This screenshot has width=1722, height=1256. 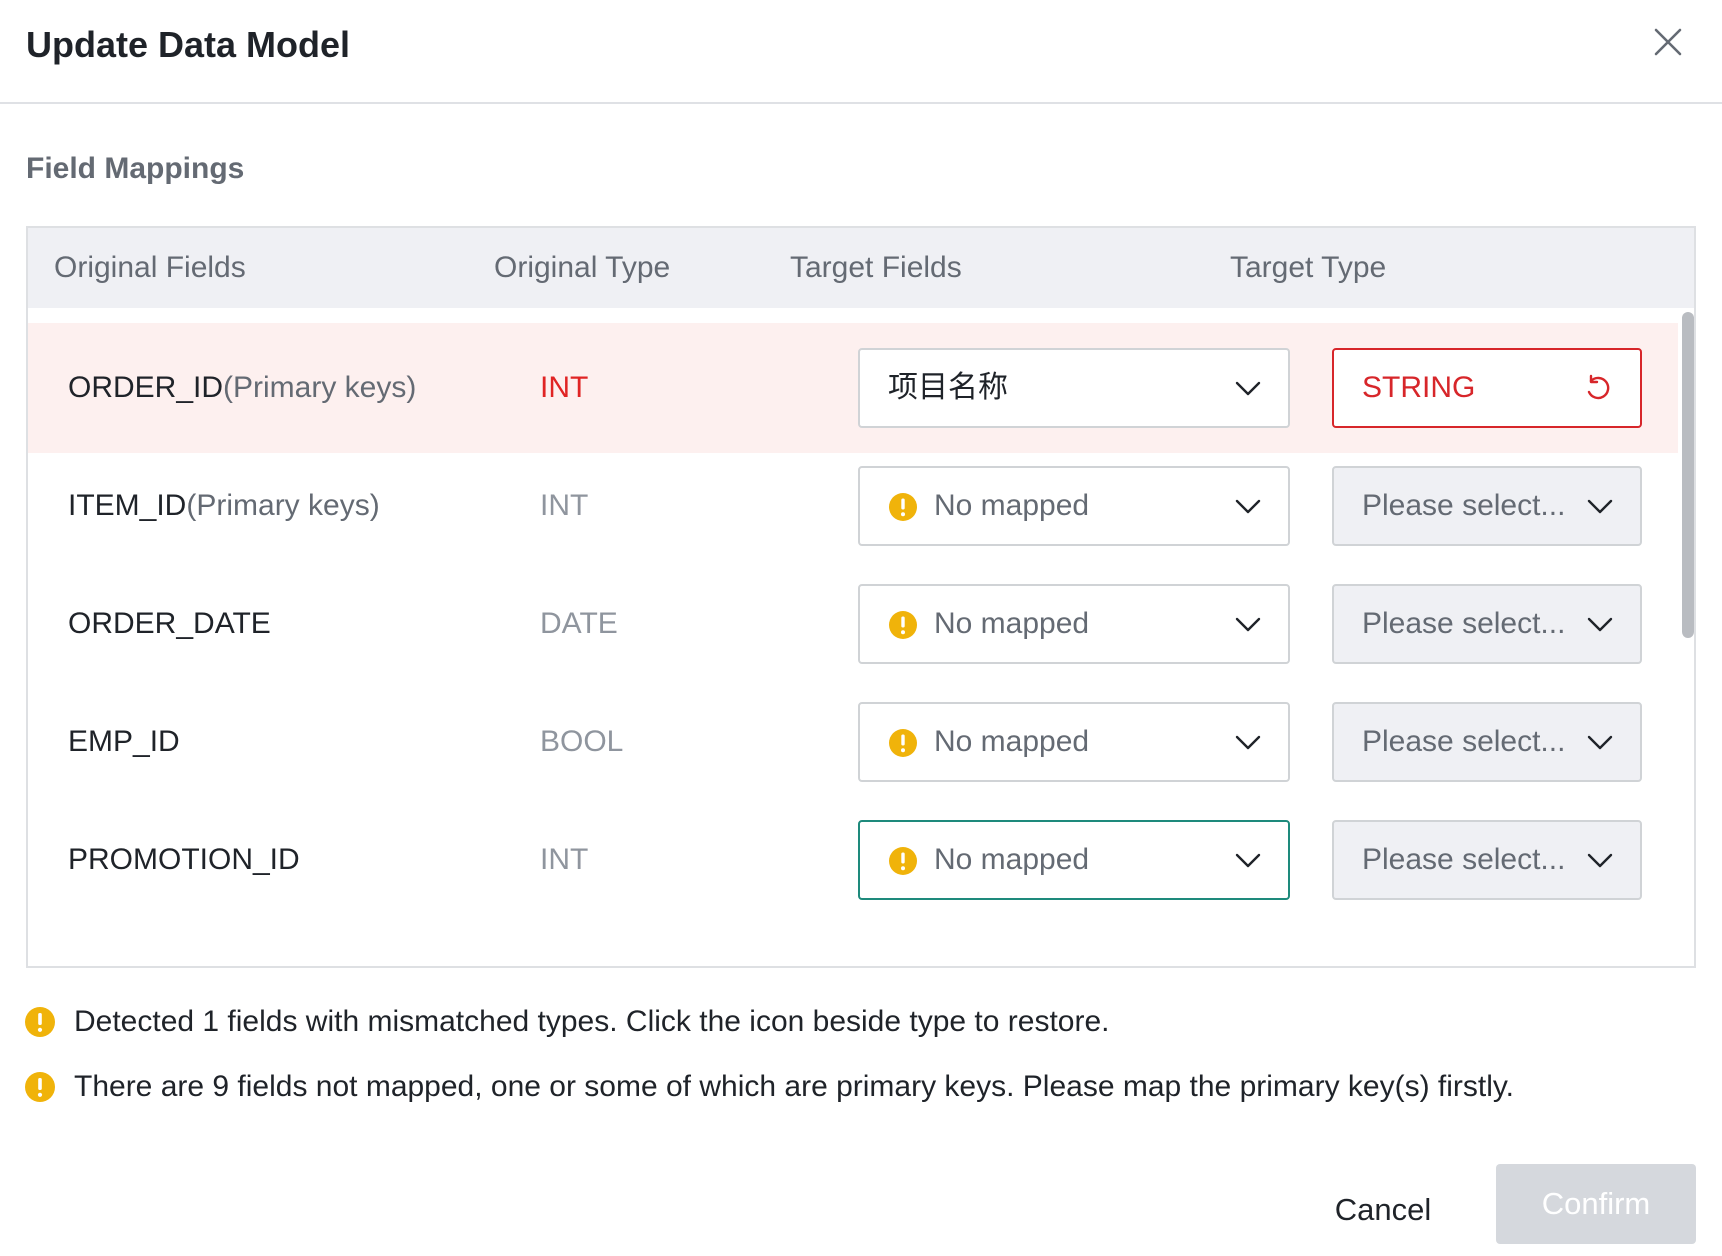 What do you see at coordinates (135, 168) in the screenshot?
I see `section-title: Field Mappings` at bounding box center [135, 168].